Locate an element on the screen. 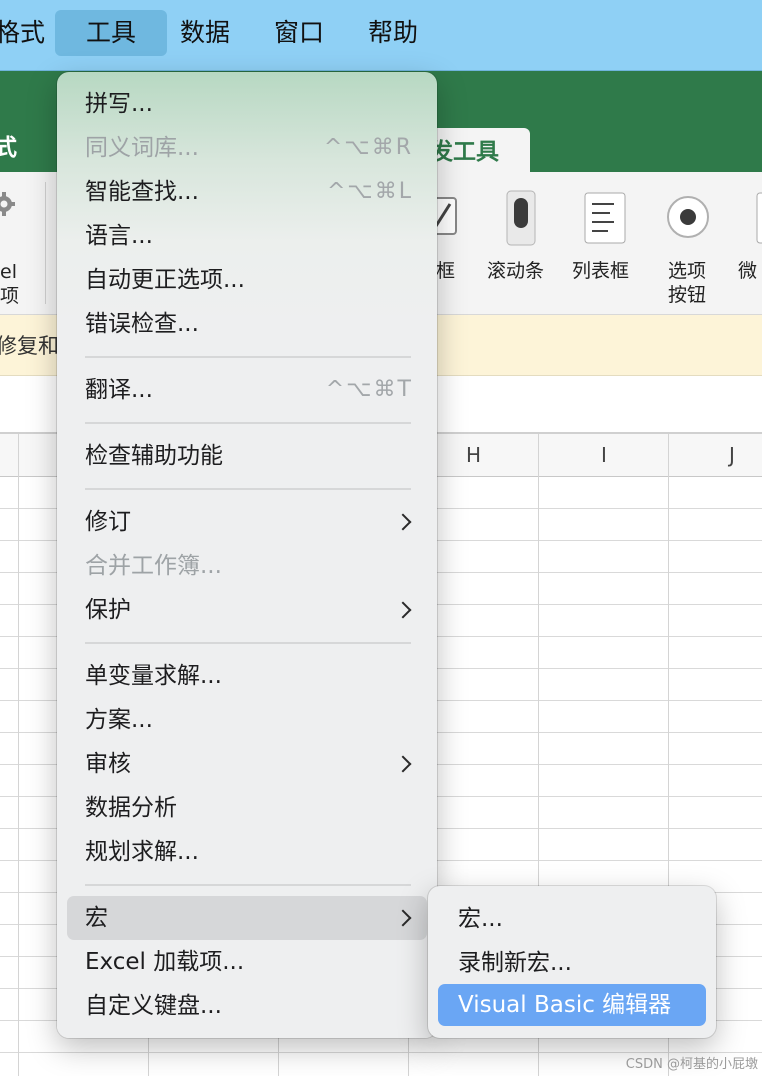 This screenshot has width=762, height=1076. shortcut-translate: ^⌥⌘T is located at coordinates (369, 389).